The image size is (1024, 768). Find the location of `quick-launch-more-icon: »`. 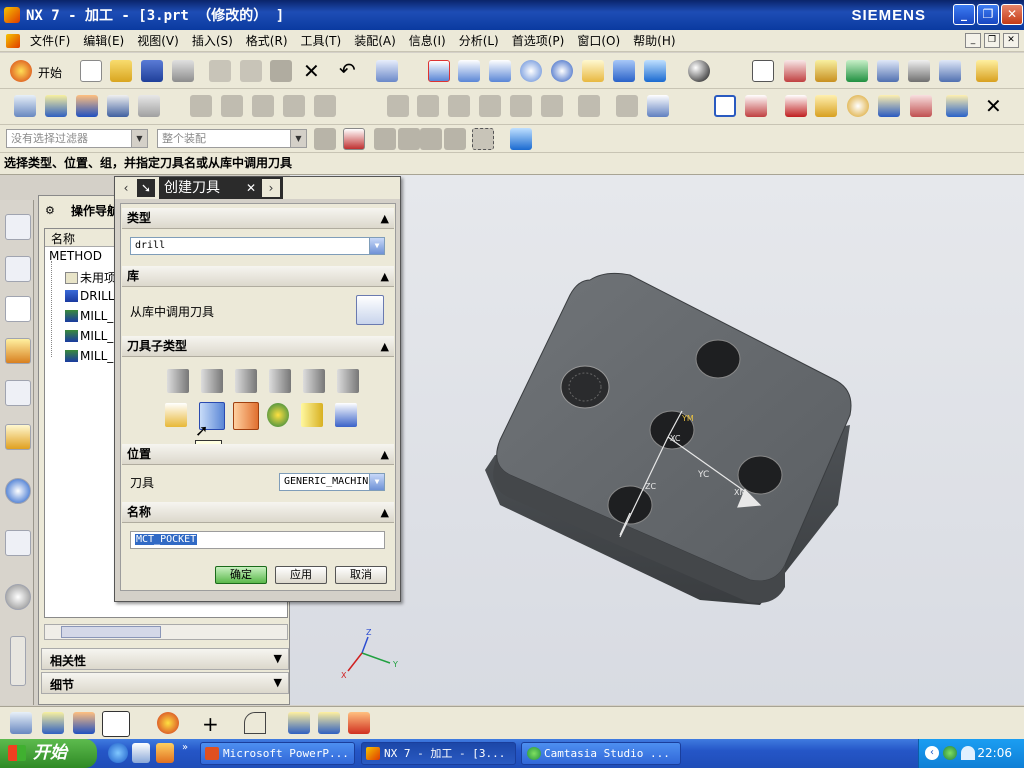

quick-launch-more-icon: » is located at coordinates (185, 747).